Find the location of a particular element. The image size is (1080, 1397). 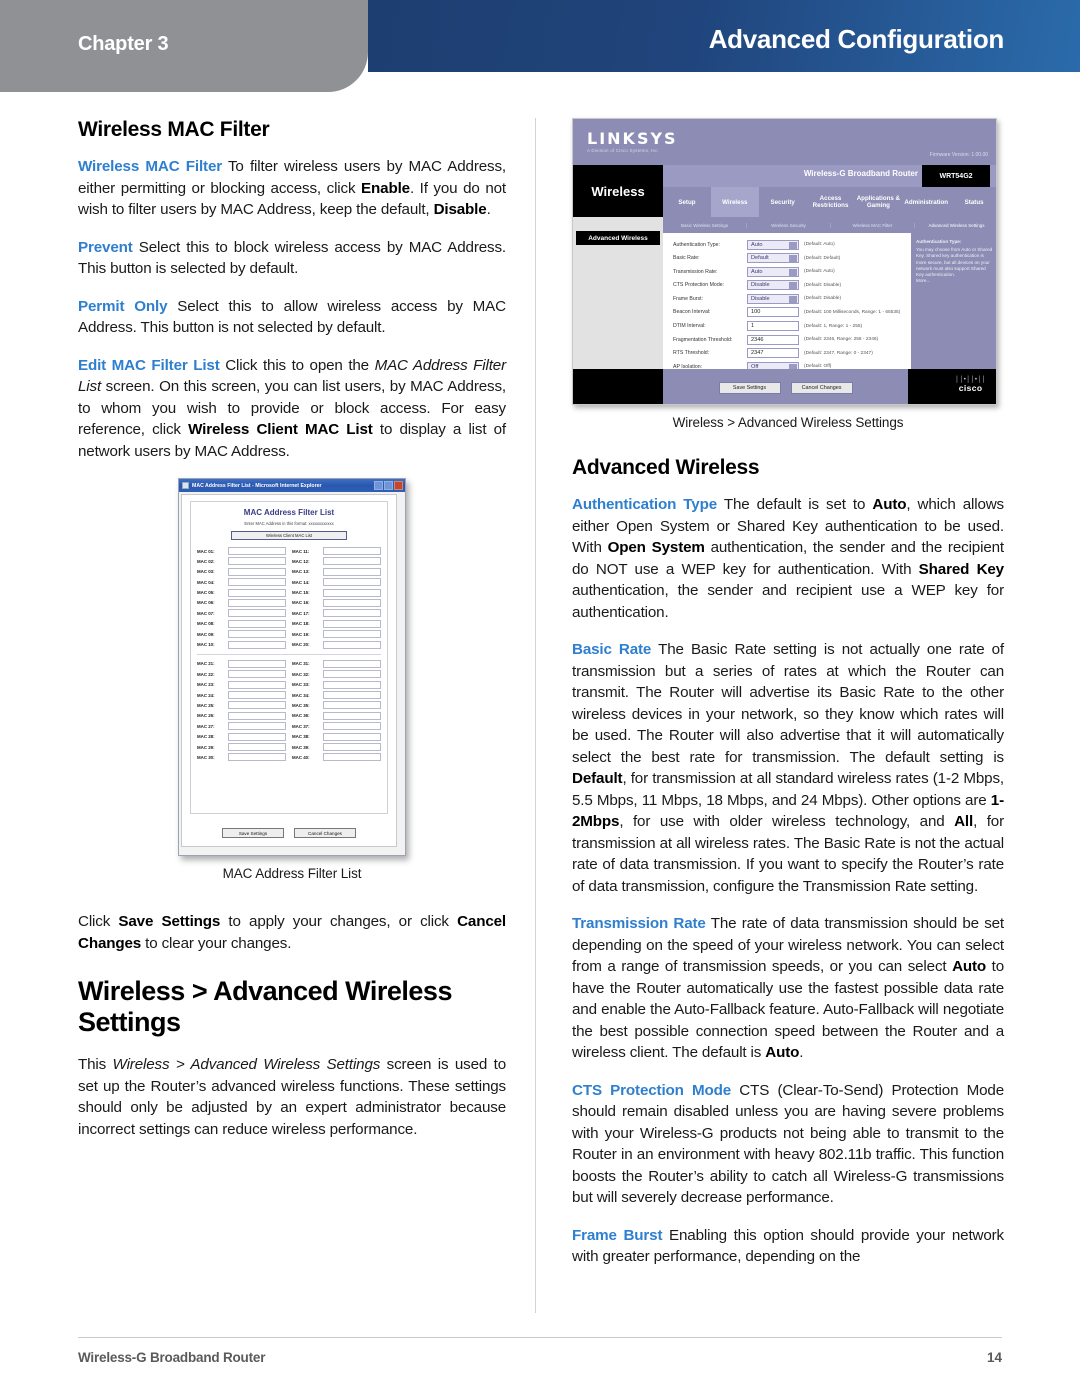

linksys-logo: LINKSYS is located at coordinates (632, 138).